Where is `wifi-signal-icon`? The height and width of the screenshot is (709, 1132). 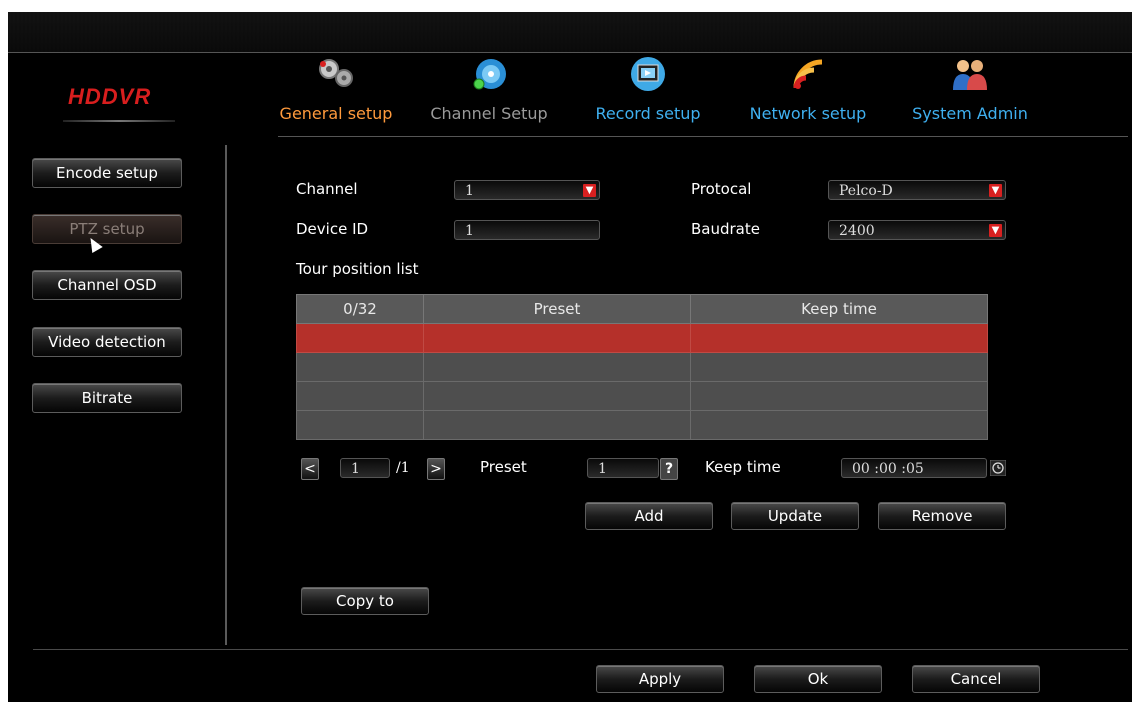
wifi-signal-icon is located at coordinates (808, 74).